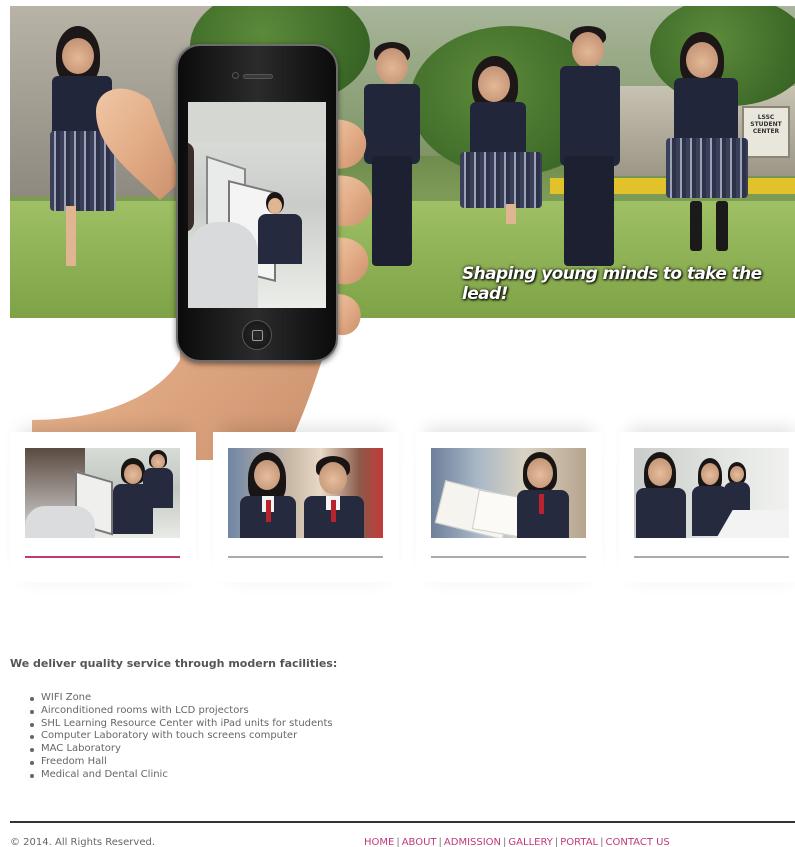  Describe the element at coordinates (419, 842) in the screenshot. I see `footer-link-about: ABOUT` at that location.